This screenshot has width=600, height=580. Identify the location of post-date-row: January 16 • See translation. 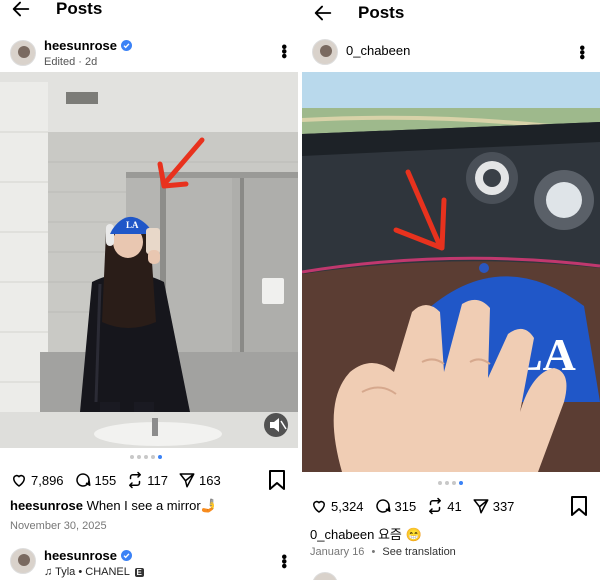
(383, 552).